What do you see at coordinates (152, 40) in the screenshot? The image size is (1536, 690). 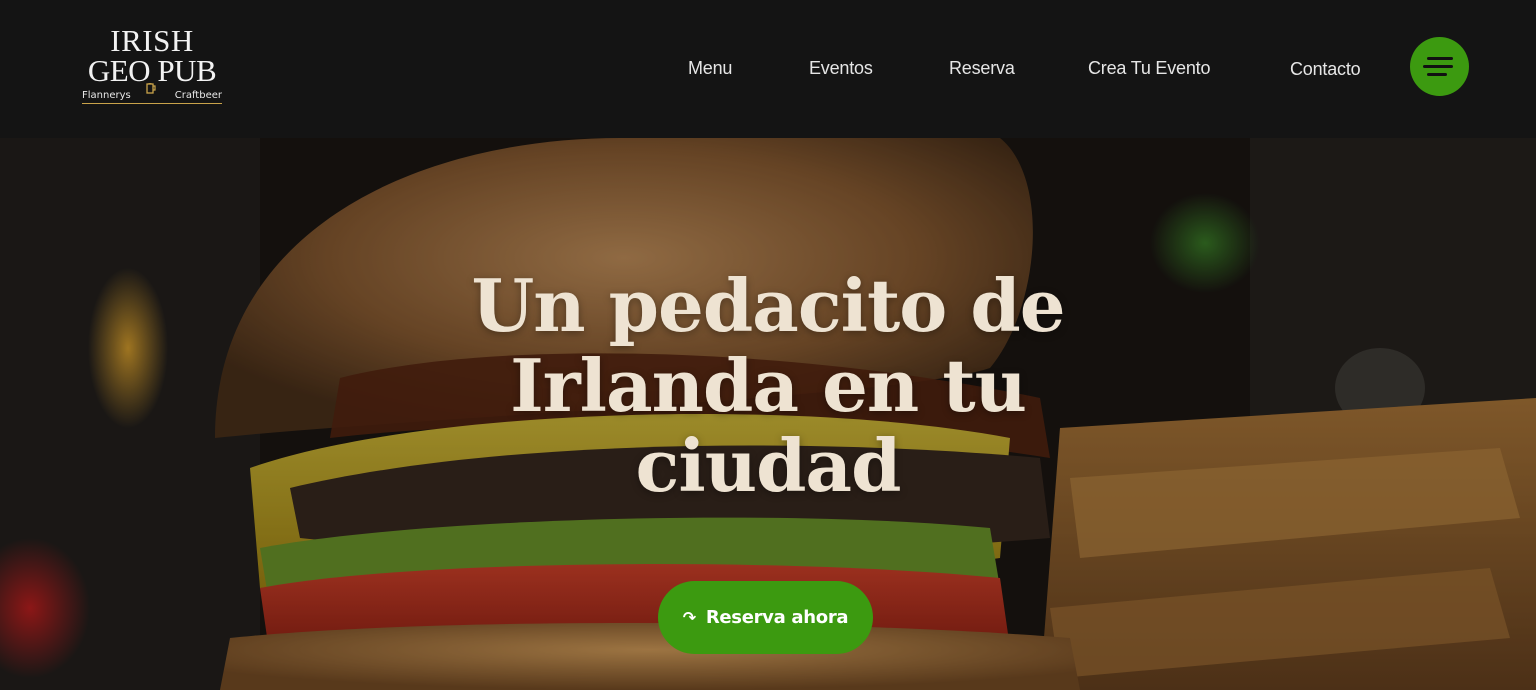 I see `logo-line-1: IRISH` at bounding box center [152, 40].